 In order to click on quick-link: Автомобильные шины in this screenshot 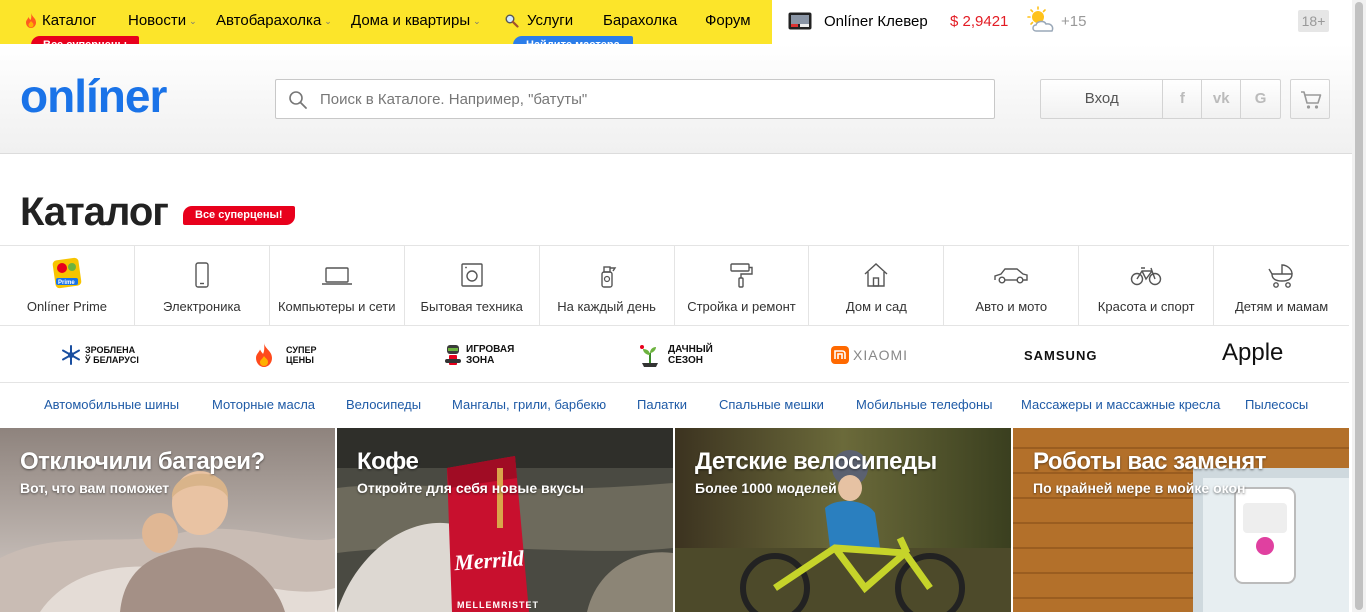, I will do `click(111, 404)`.